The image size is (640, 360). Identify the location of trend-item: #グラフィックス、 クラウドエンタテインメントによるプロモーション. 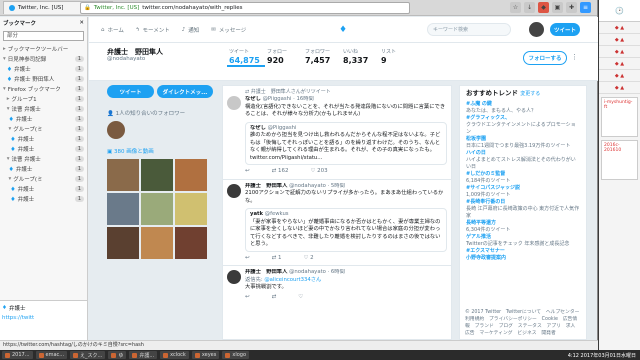
(523, 125).